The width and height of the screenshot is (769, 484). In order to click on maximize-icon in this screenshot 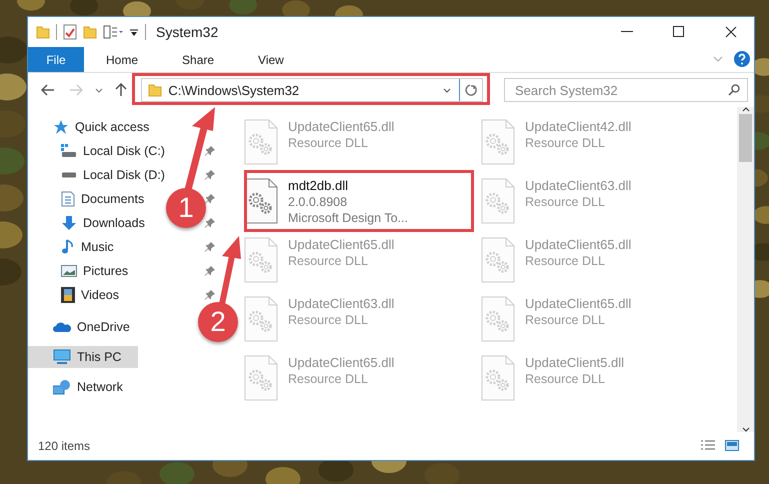, I will do `click(679, 32)`.